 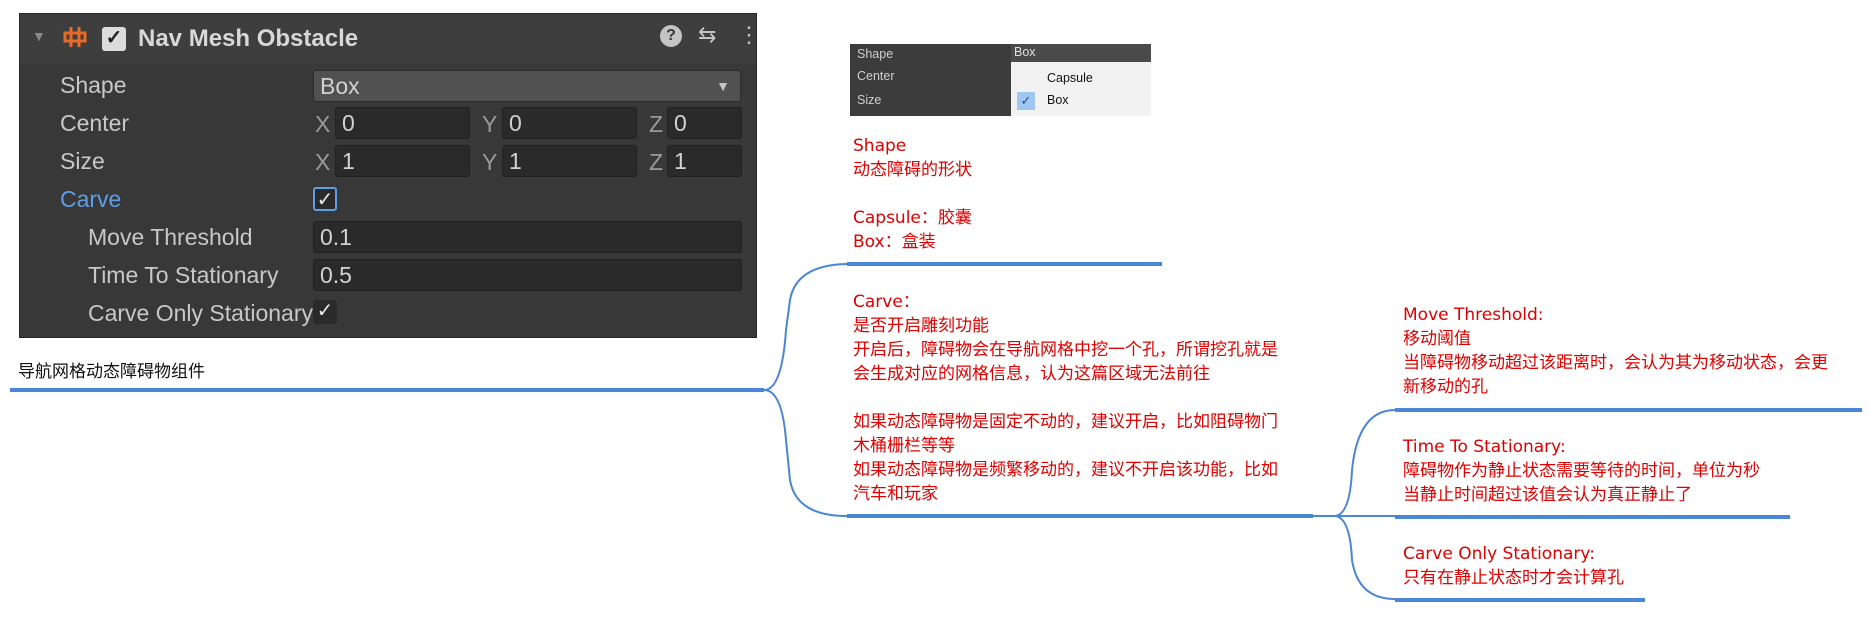 I want to click on note-line: 障碍物作为静止状态需要等待的时间，单位为秒, so click(x=1581, y=471).